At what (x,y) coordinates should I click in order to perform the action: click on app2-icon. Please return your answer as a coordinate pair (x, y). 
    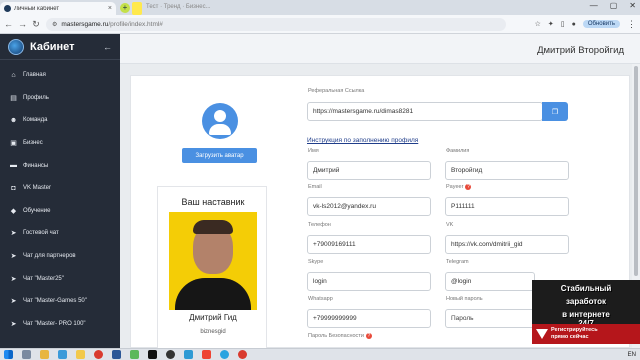
    Looking at the image, I should click on (188, 354).